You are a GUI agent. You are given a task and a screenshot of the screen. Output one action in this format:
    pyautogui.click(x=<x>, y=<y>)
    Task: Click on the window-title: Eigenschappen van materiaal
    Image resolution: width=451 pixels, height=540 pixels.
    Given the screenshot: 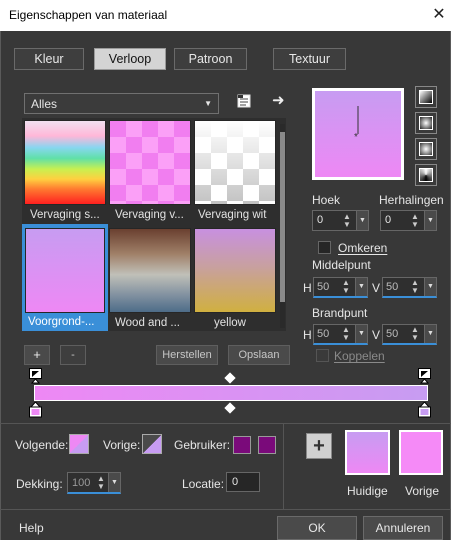 What is the action you would take?
    pyautogui.click(x=88, y=15)
    